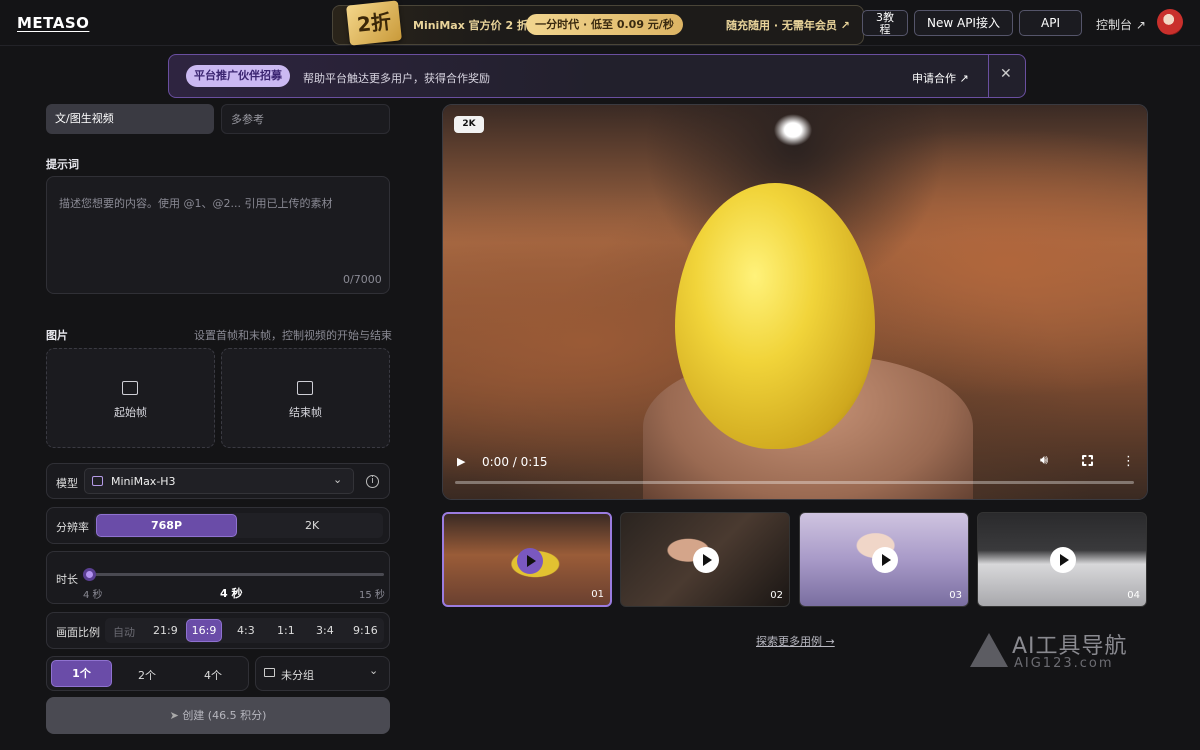 The width and height of the screenshot is (1200, 750). I want to click on duration-slider-track, so click(236, 574).